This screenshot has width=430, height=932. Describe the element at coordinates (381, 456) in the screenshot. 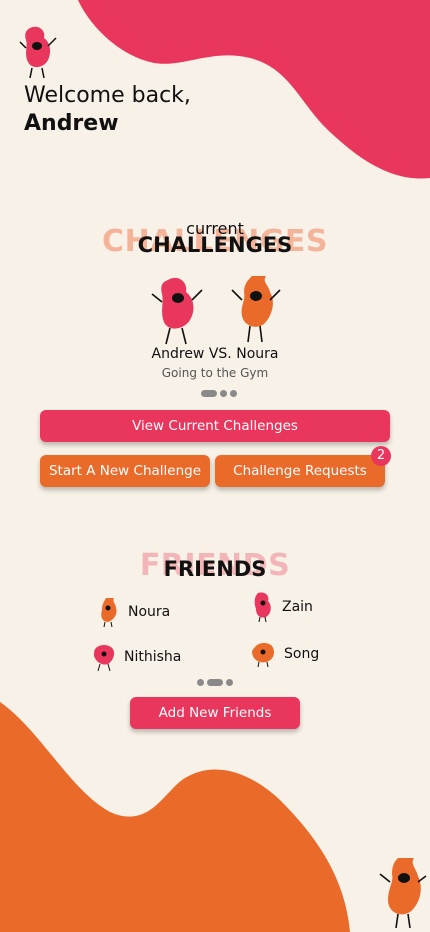

I see `requests-count-badge: 2` at that location.